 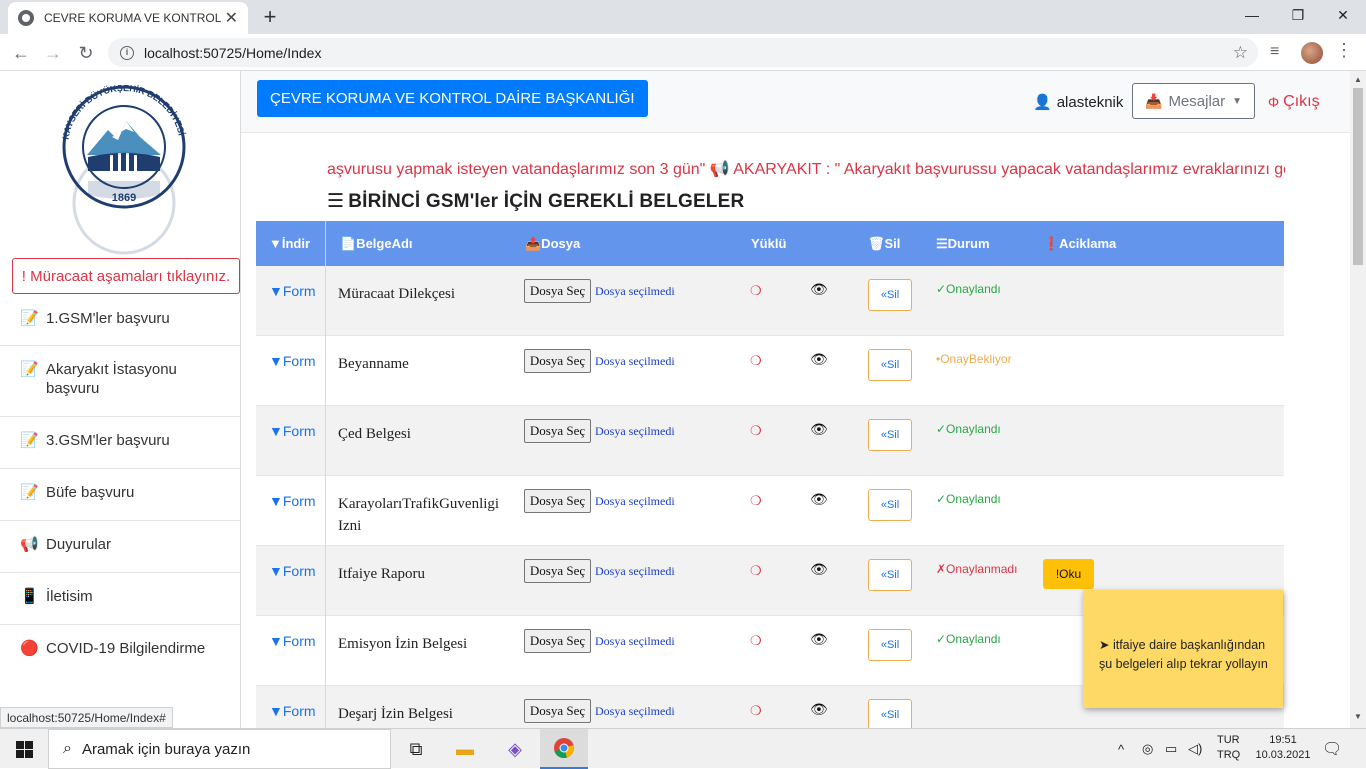 I want to click on sidebar-item-covid: 🔴 COVID-19 Bilgilendirme, so click(x=120, y=651).